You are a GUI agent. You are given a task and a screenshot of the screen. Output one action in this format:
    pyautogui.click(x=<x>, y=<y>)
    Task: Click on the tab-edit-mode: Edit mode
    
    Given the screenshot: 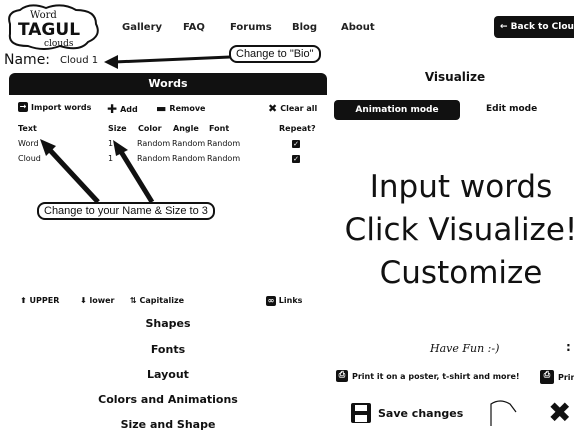 What is the action you would take?
    pyautogui.click(x=511, y=109)
    